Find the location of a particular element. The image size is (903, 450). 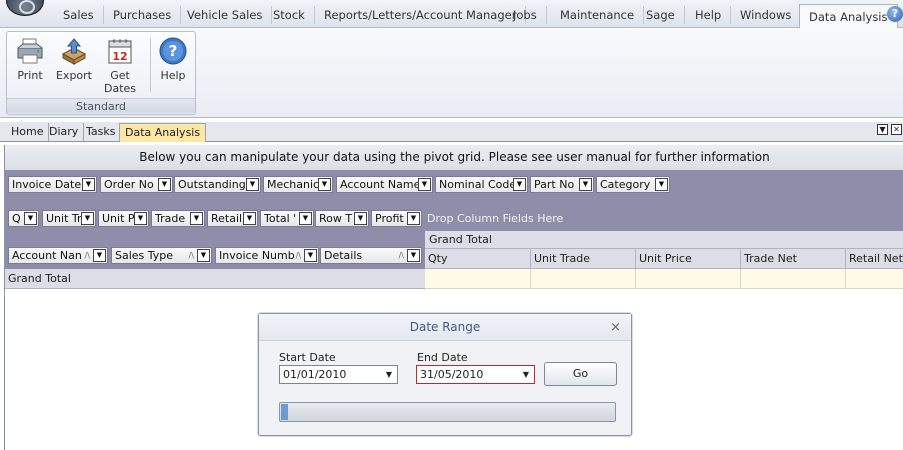

filter-field-outstanding: Outstanding ▼ is located at coordinates (217, 184).